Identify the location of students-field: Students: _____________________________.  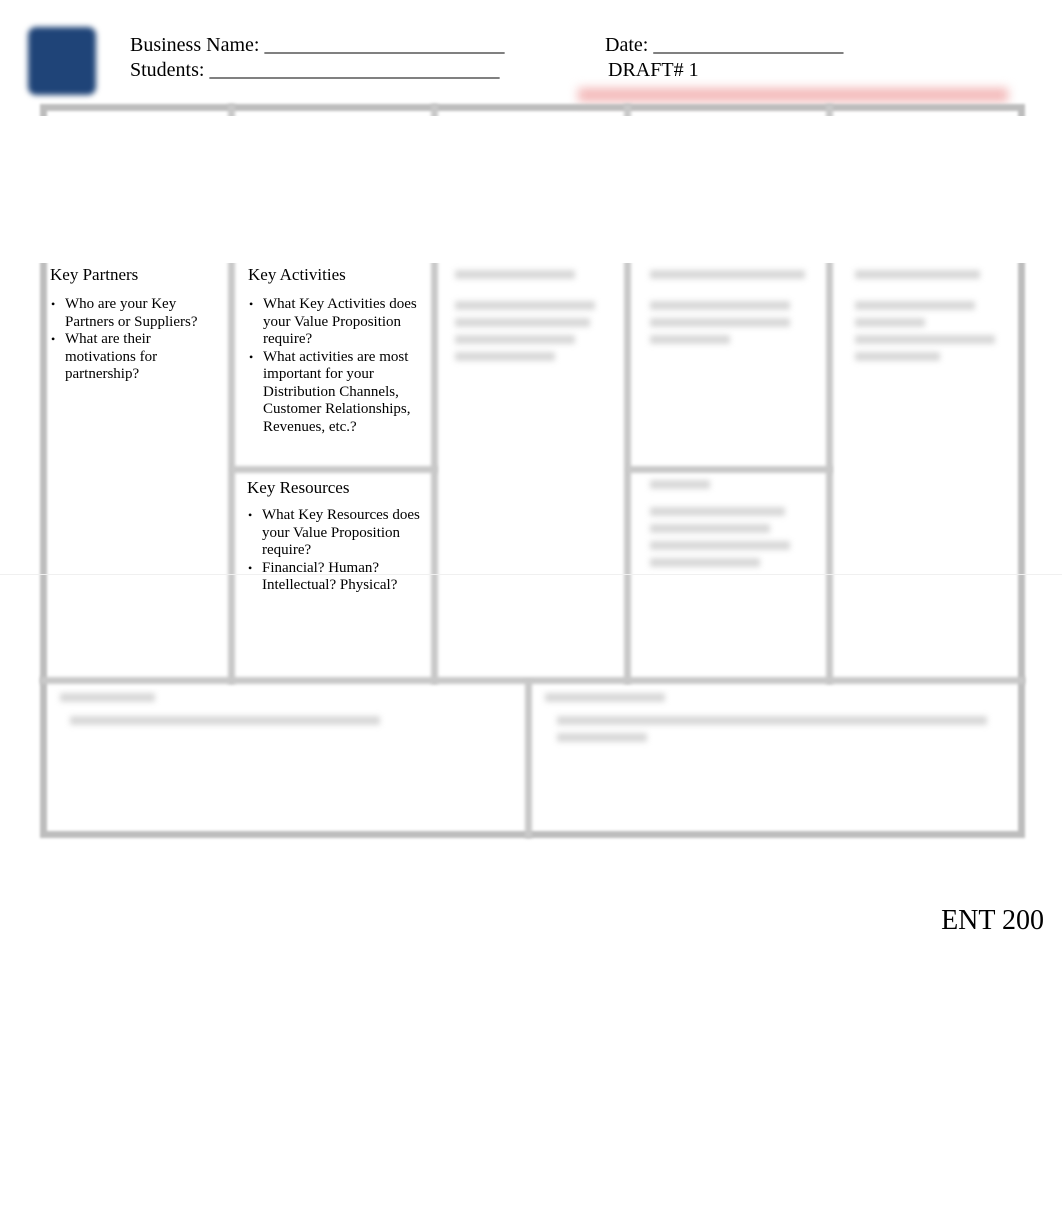
(314, 70).